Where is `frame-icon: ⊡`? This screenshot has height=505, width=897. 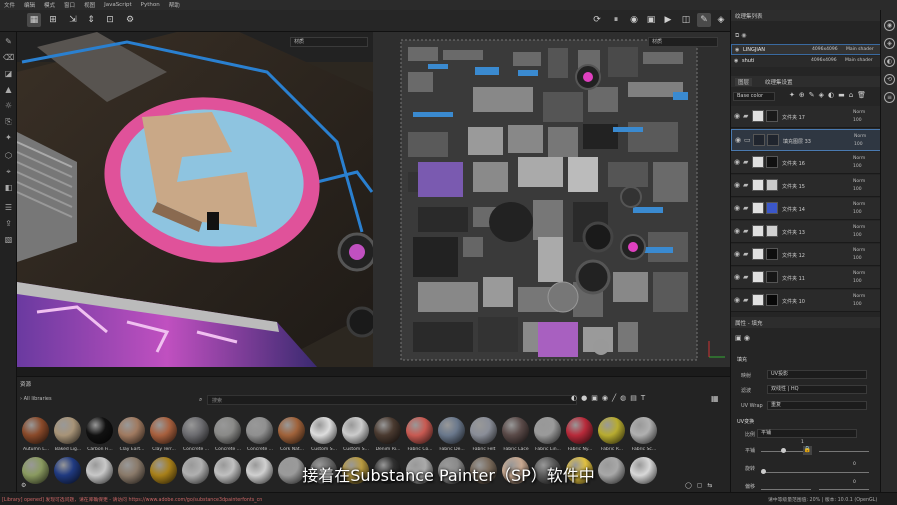
frame-icon: ⊡ is located at coordinates (110, 20).